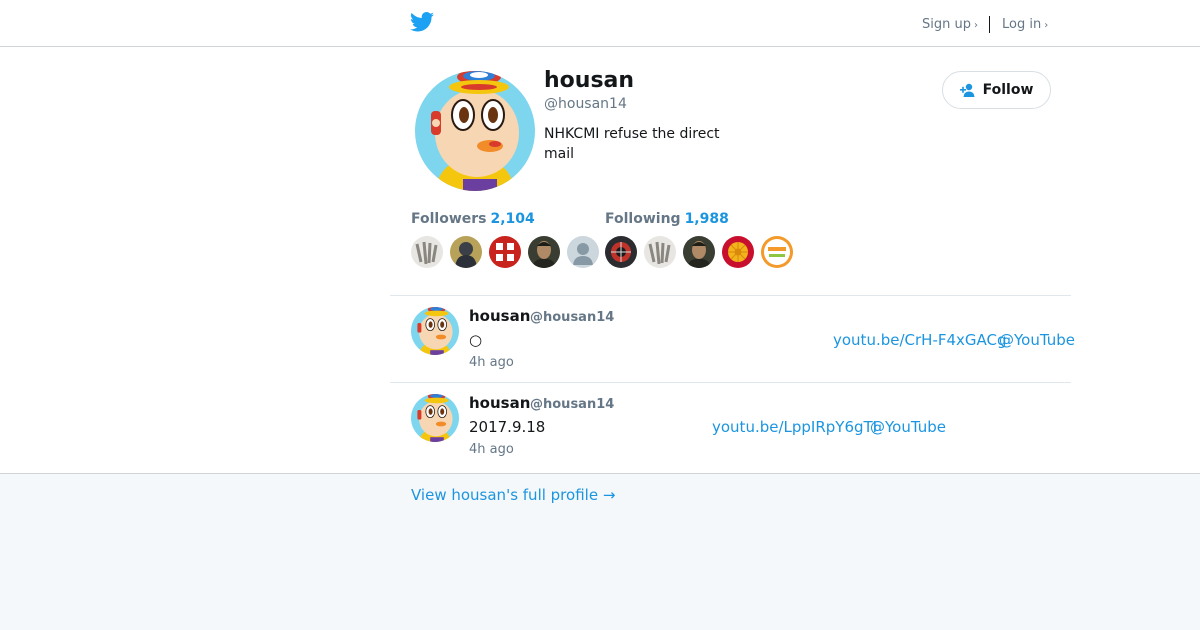 This screenshot has width=1200, height=630. Describe the element at coordinates (449, 219) in the screenshot. I see `followers-label: Followers` at that location.